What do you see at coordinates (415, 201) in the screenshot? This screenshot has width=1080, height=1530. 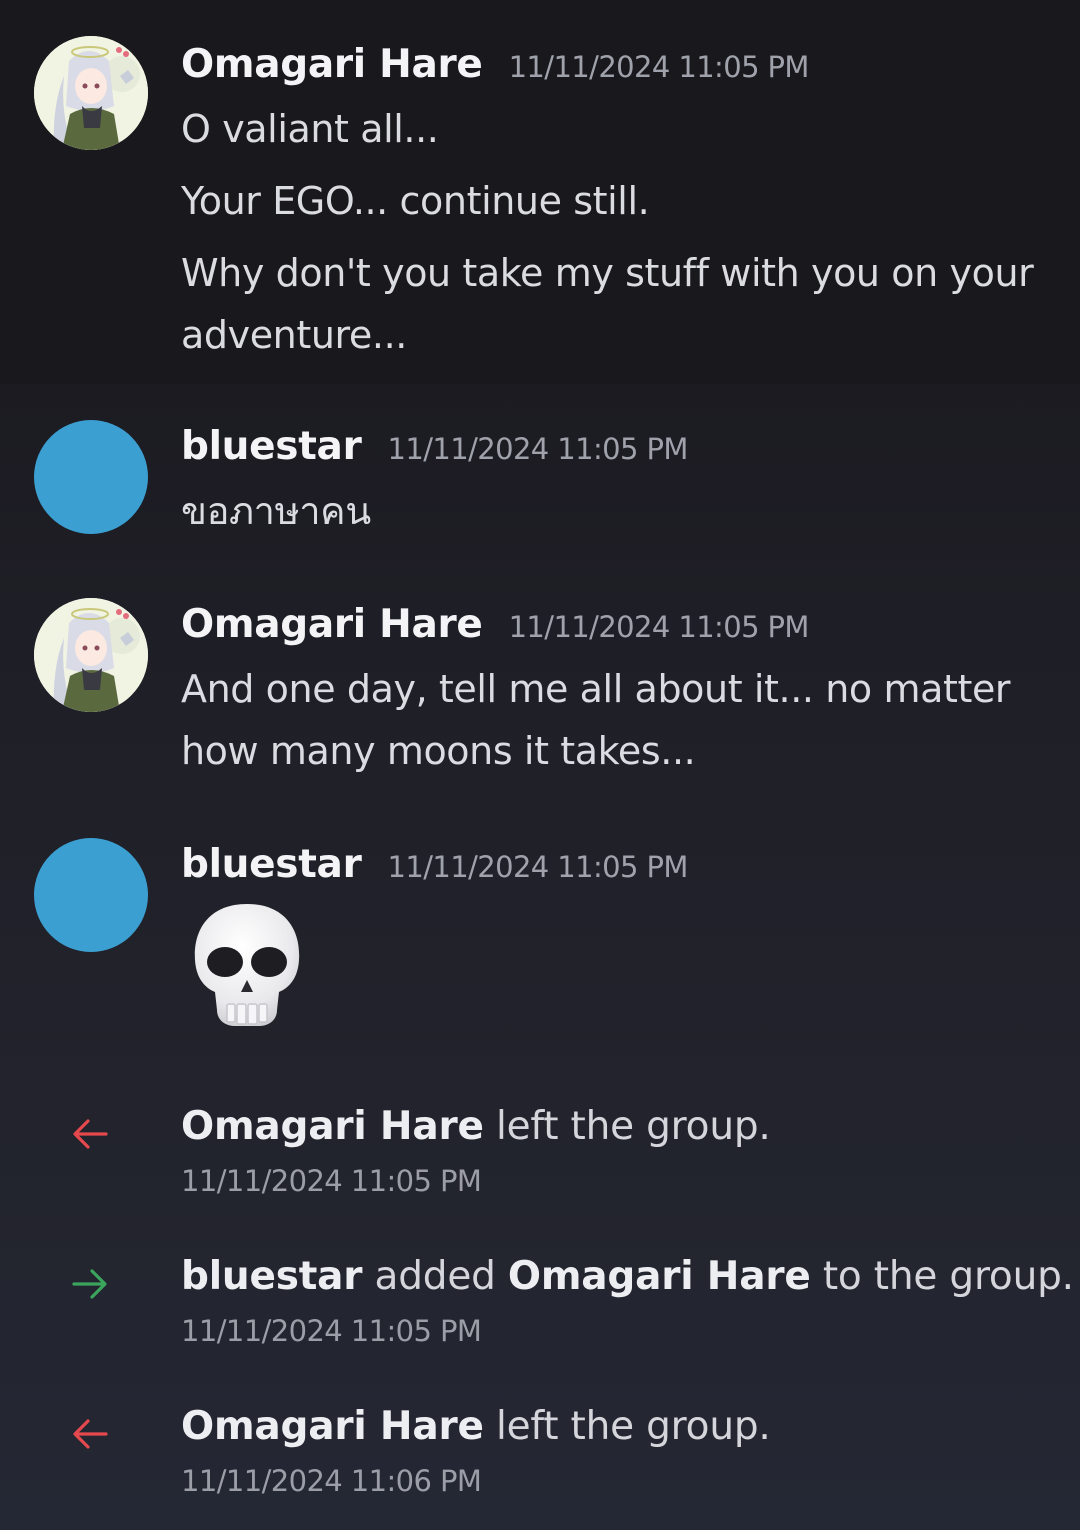 I see `message-text: Your EGO... continue still.` at bounding box center [415, 201].